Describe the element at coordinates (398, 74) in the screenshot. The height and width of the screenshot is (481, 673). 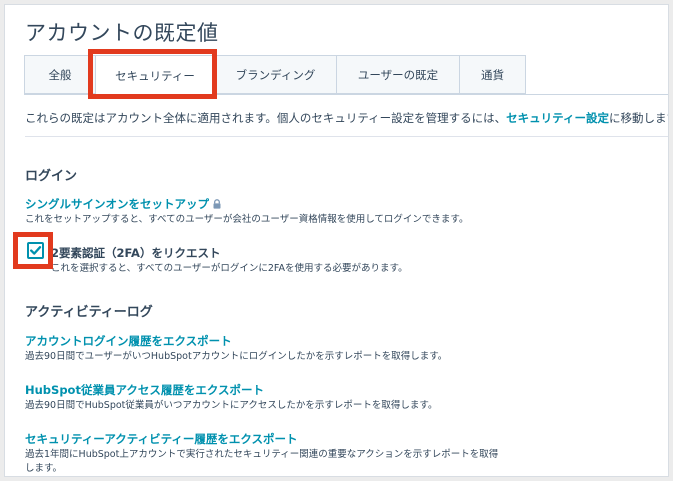
I see `tab-user-defaults: ユーザーの既定` at that location.